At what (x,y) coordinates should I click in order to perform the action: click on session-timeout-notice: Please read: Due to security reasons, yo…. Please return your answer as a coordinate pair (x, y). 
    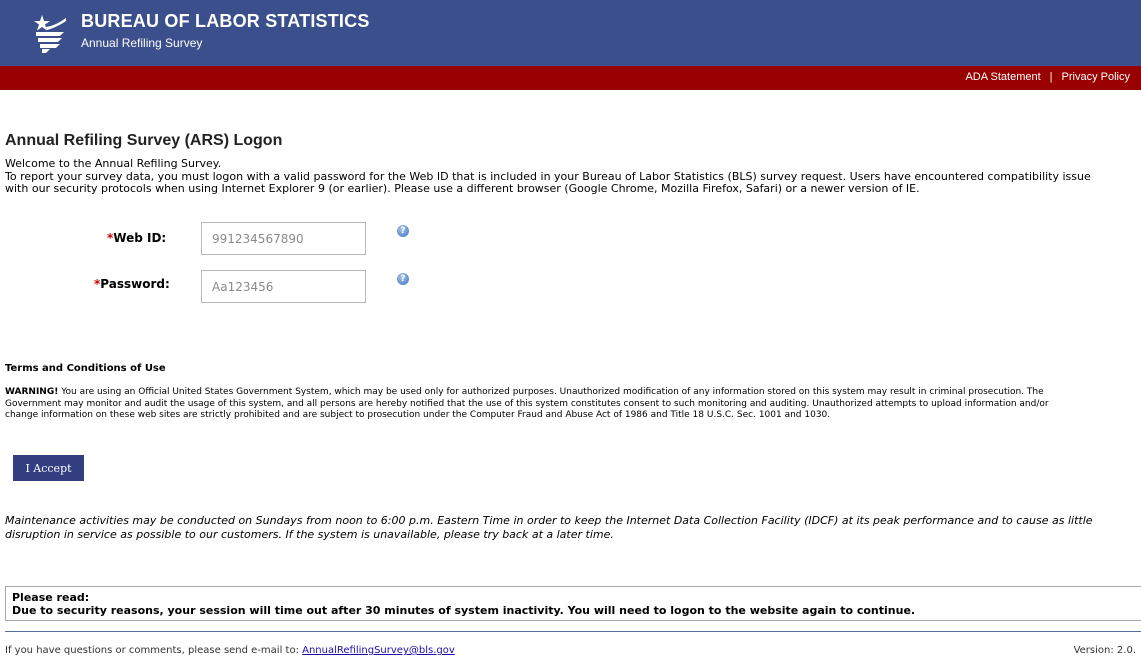
    Looking at the image, I should click on (573, 603).